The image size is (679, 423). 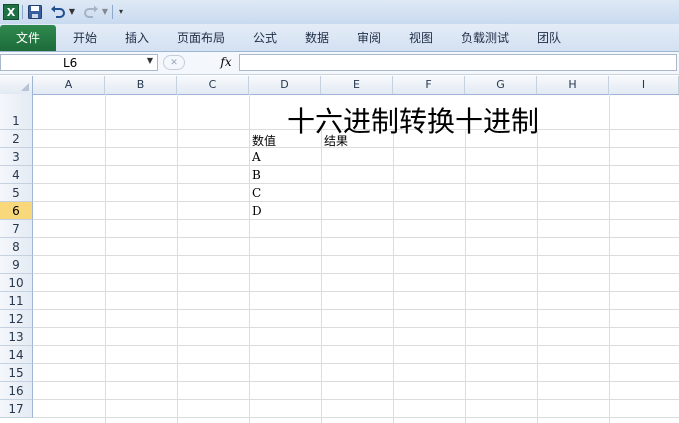 I want to click on row-header-6: 6, so click(x=16, y=211).